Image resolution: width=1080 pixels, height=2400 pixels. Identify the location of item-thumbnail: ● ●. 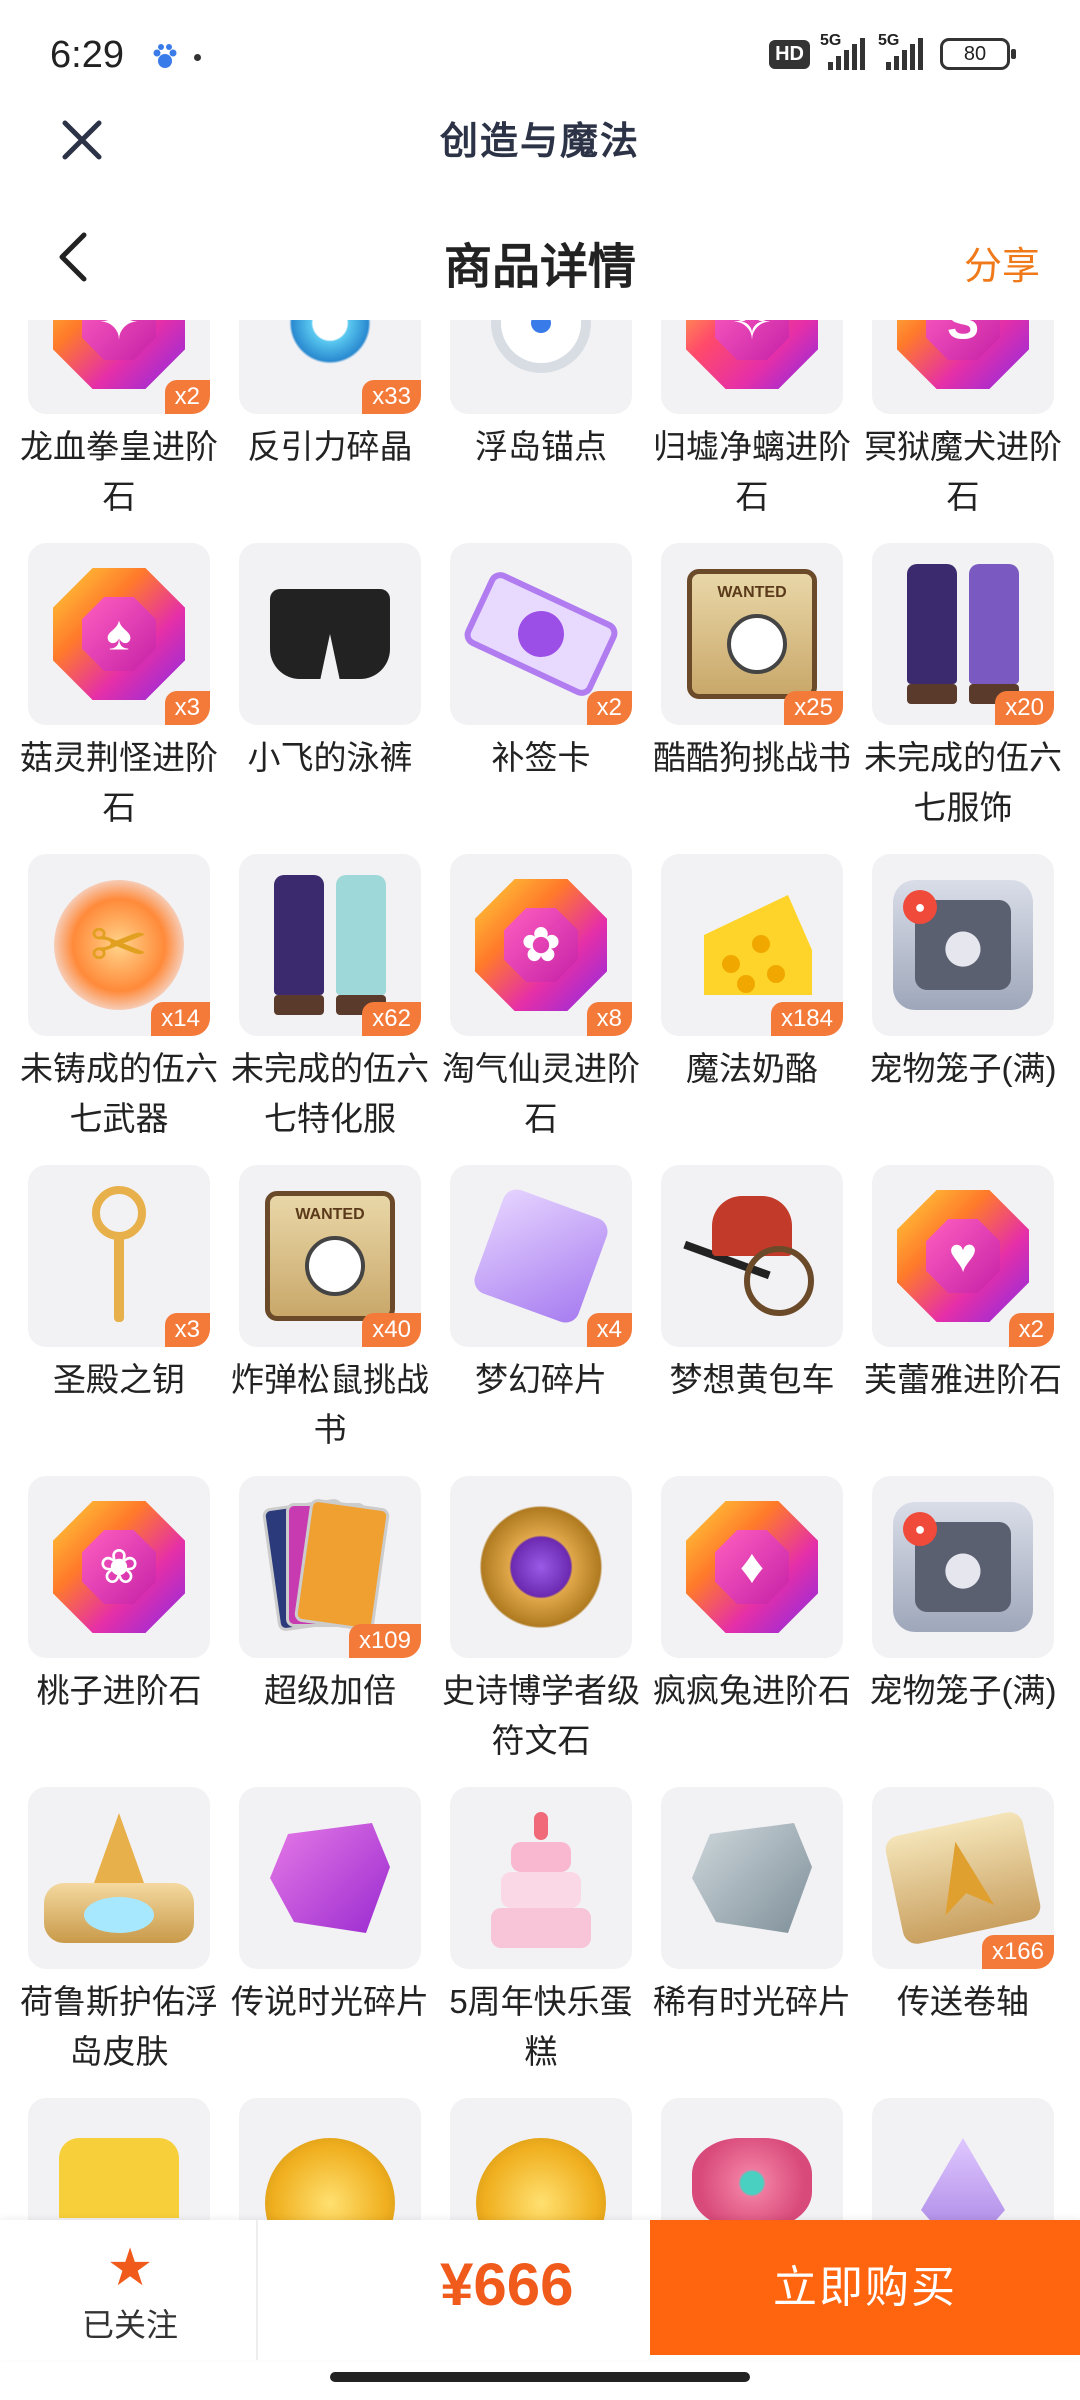
(963, 945).